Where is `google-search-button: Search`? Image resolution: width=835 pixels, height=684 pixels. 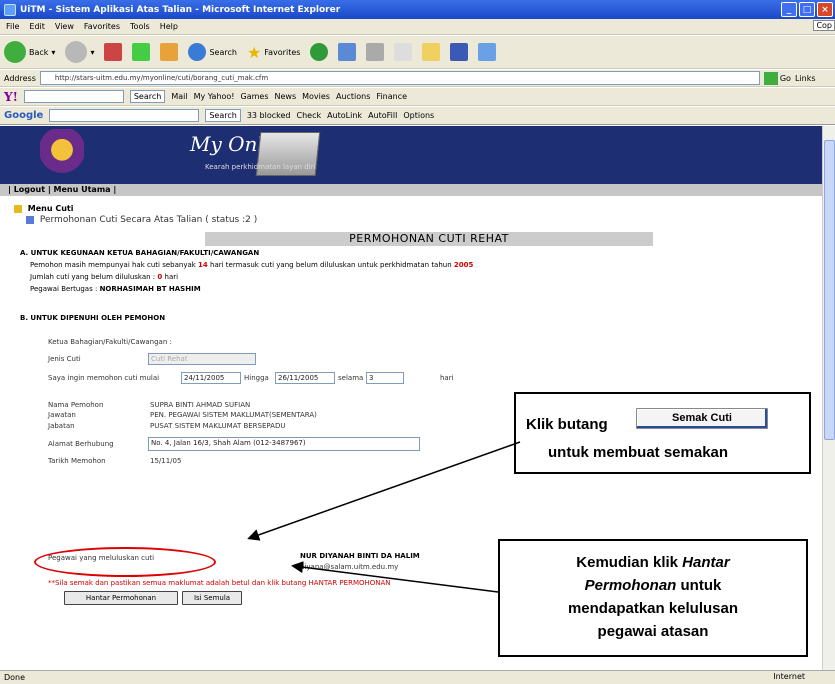
google-search-button: Search is located at coordinates (223, 115).